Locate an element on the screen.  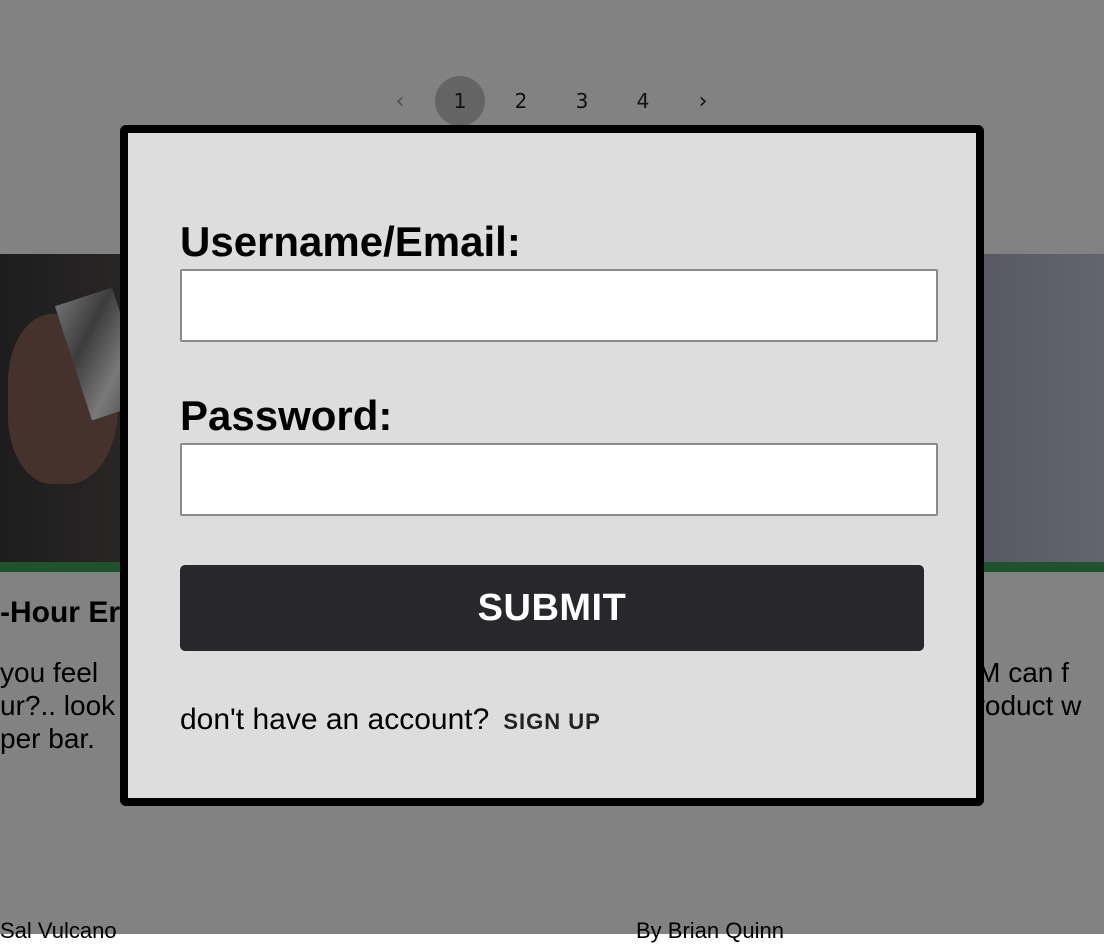
password-label: Password: is located at coordinates (286, 415).